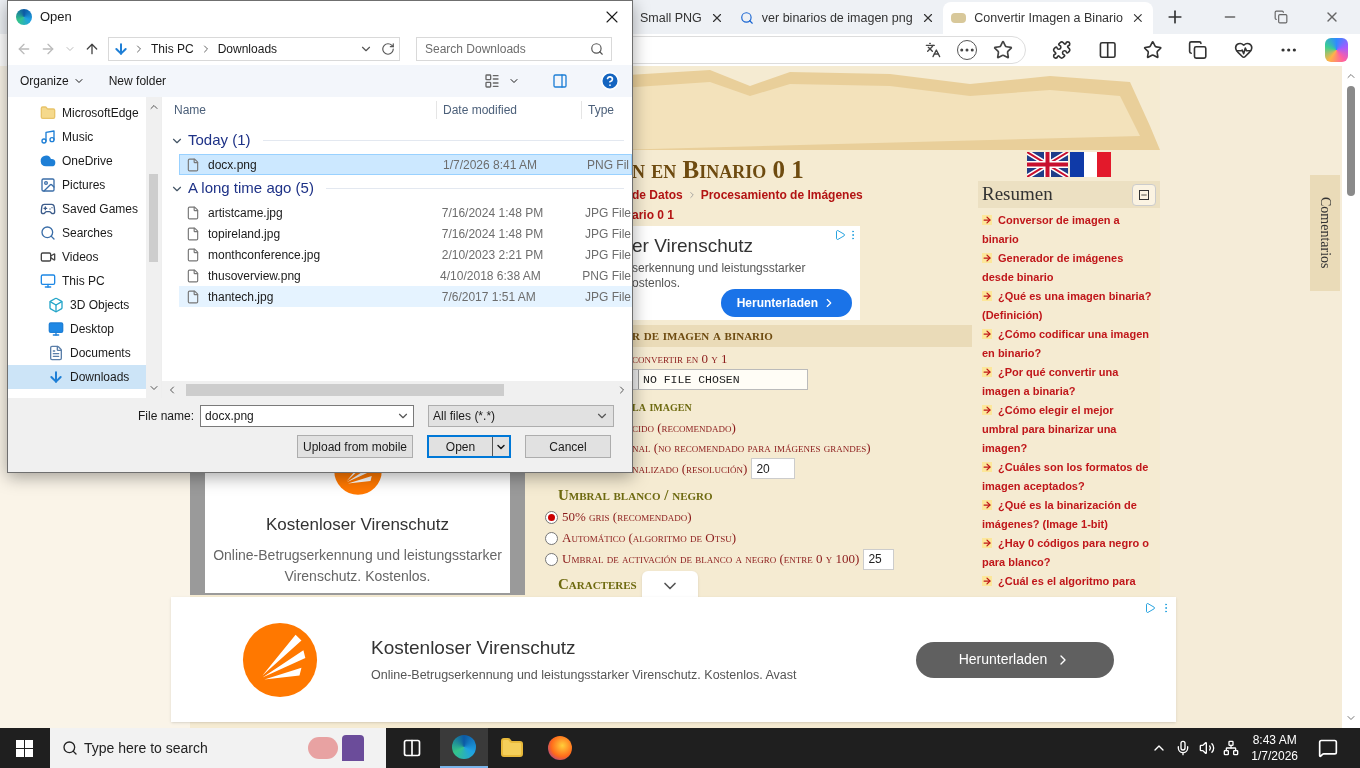  I want to click on up-icon, so click(92, 49).